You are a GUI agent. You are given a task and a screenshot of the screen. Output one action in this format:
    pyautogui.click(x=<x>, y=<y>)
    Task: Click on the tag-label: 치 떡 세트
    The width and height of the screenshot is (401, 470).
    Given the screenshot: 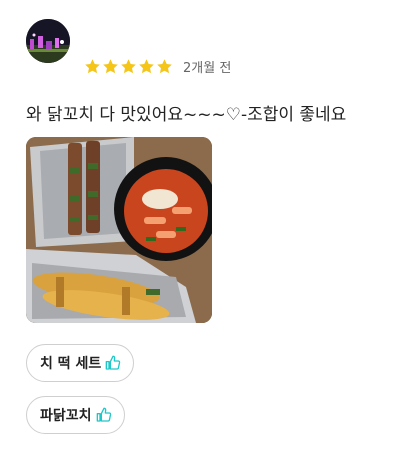 What is the action you would take?
    pyautogui.click(x=71, y=364)
    